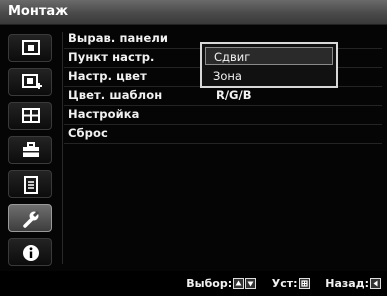 Image resolution: width=387 pixels, height=296 pixels. I want to click on toolbox-icon, so click(31, 149).